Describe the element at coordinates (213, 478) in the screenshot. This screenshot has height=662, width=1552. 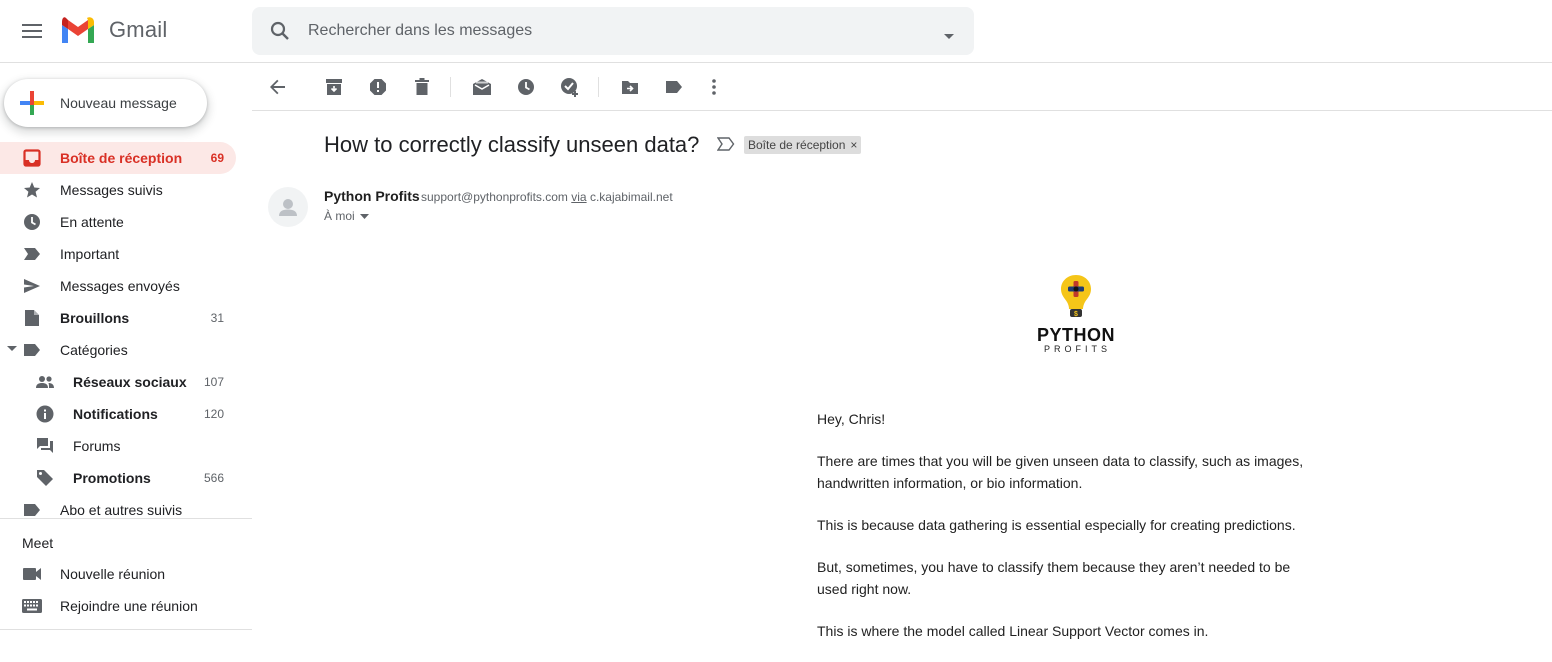
I see `promotions-count: 566` at that location.